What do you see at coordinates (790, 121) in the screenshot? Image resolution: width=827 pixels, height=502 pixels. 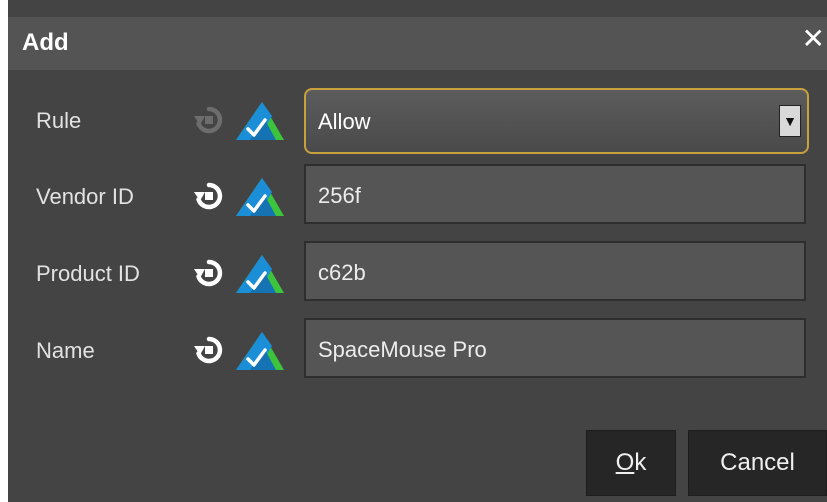 I see `chevron-down-icon: ▼` at bounding box center [790, 121].